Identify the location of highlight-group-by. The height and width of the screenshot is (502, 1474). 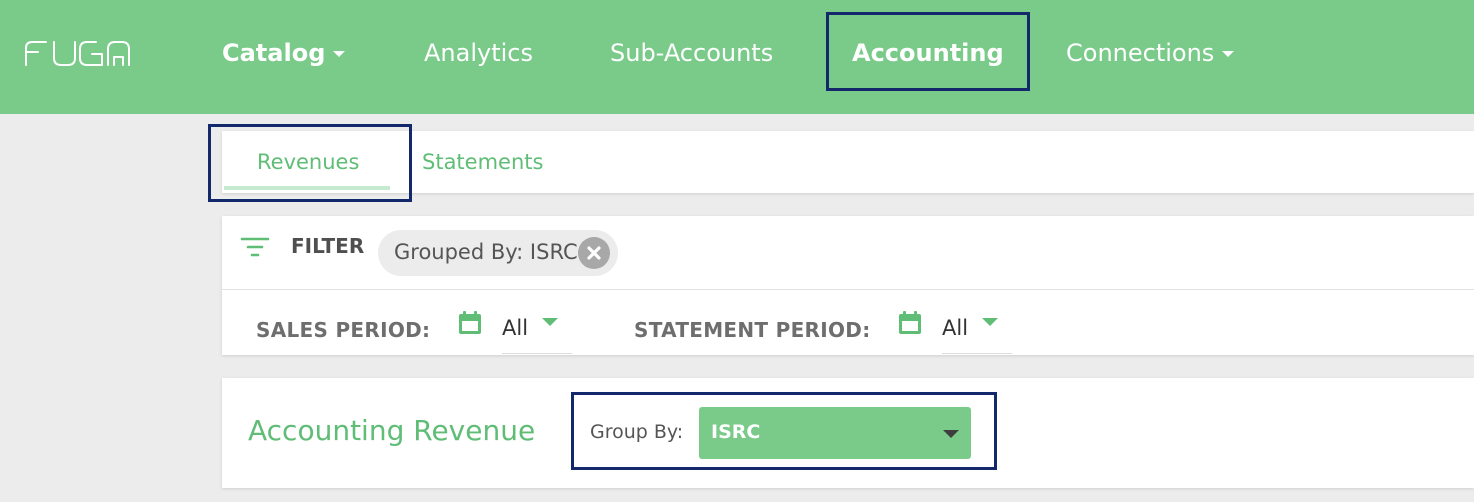
(784, 431).